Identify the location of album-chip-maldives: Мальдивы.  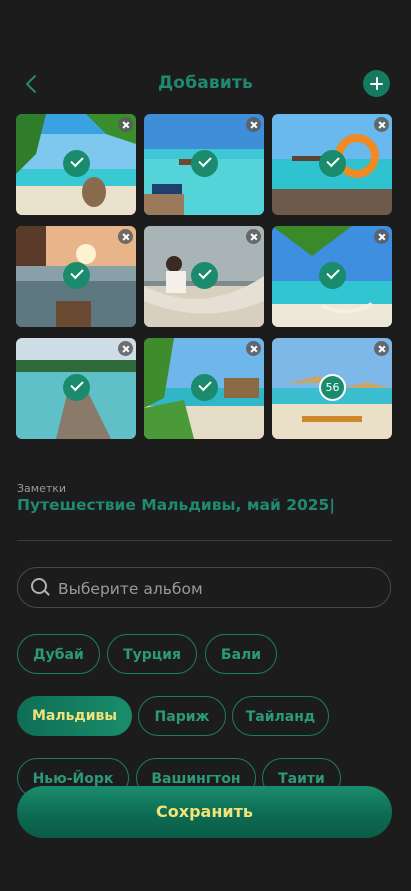
(74, 716).